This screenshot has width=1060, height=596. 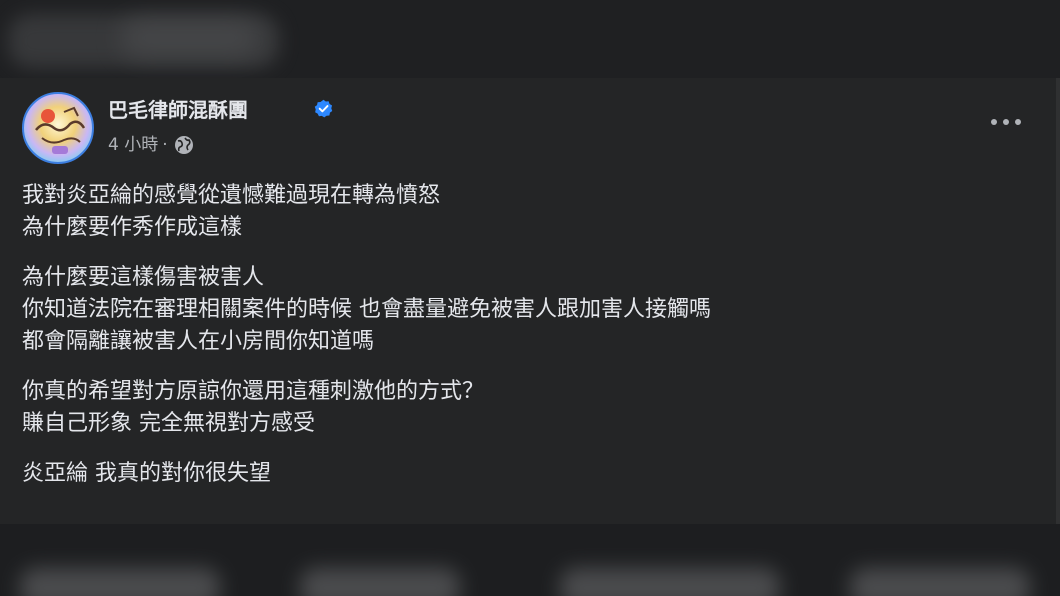 I want to click on more-options-button, so click(x=1006, y=122).